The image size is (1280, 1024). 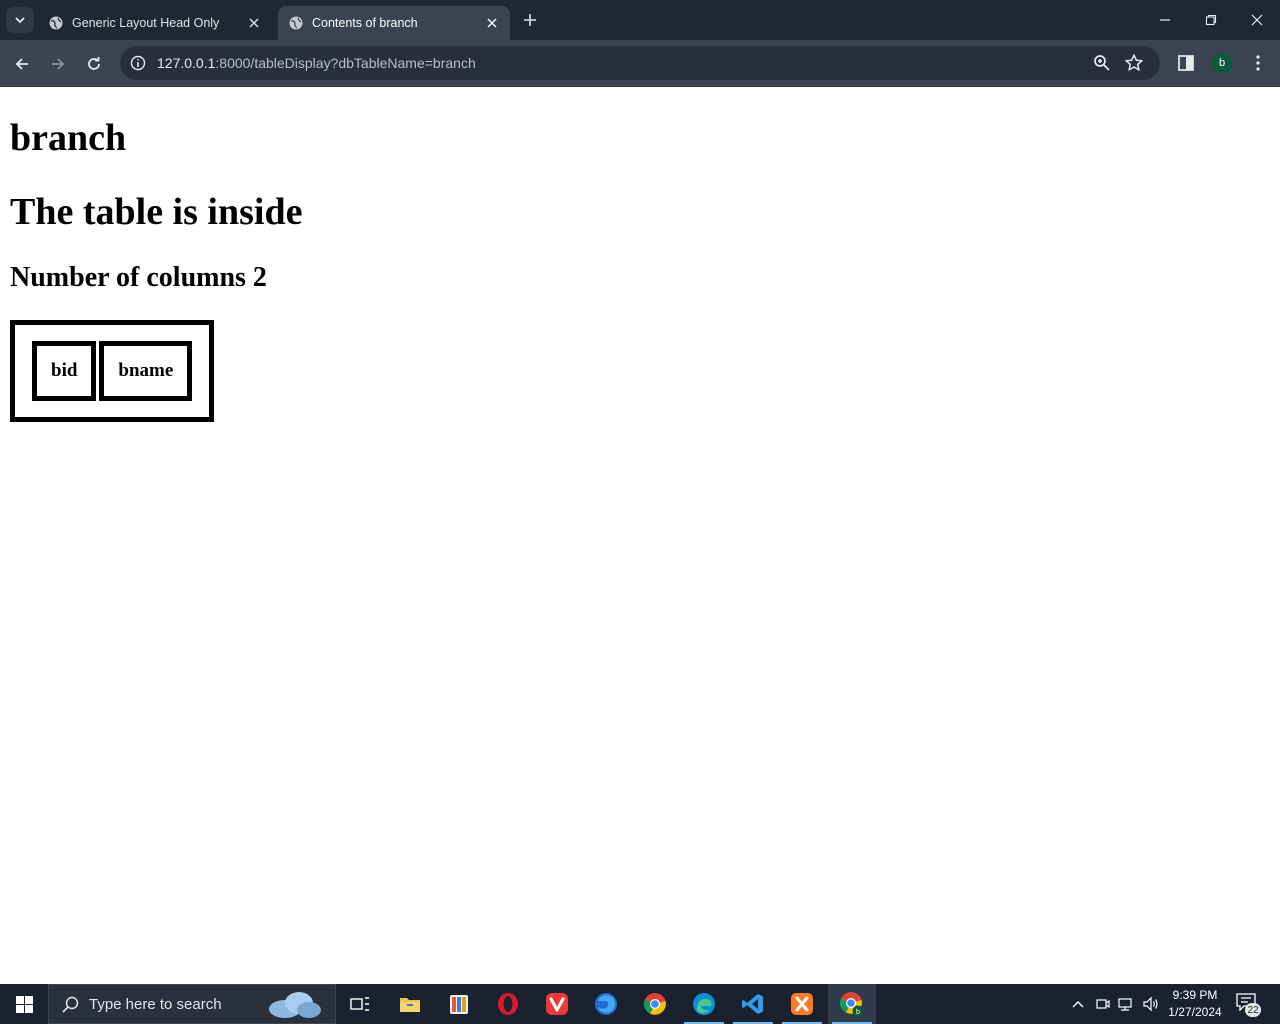 I want to click on volume-icon, so click(x=1151, y=1004).